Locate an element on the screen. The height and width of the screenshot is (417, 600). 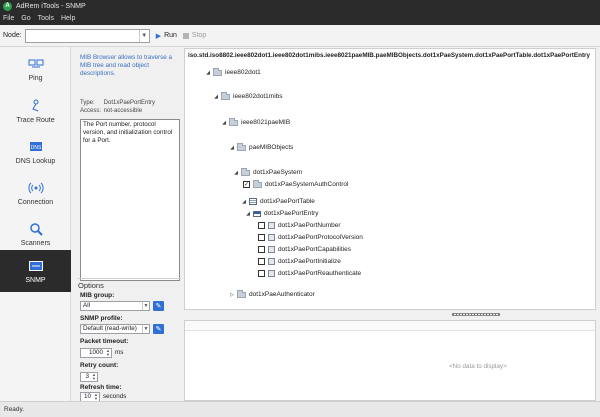
run-button: ▶ Run is located at coordinates (166, 36).